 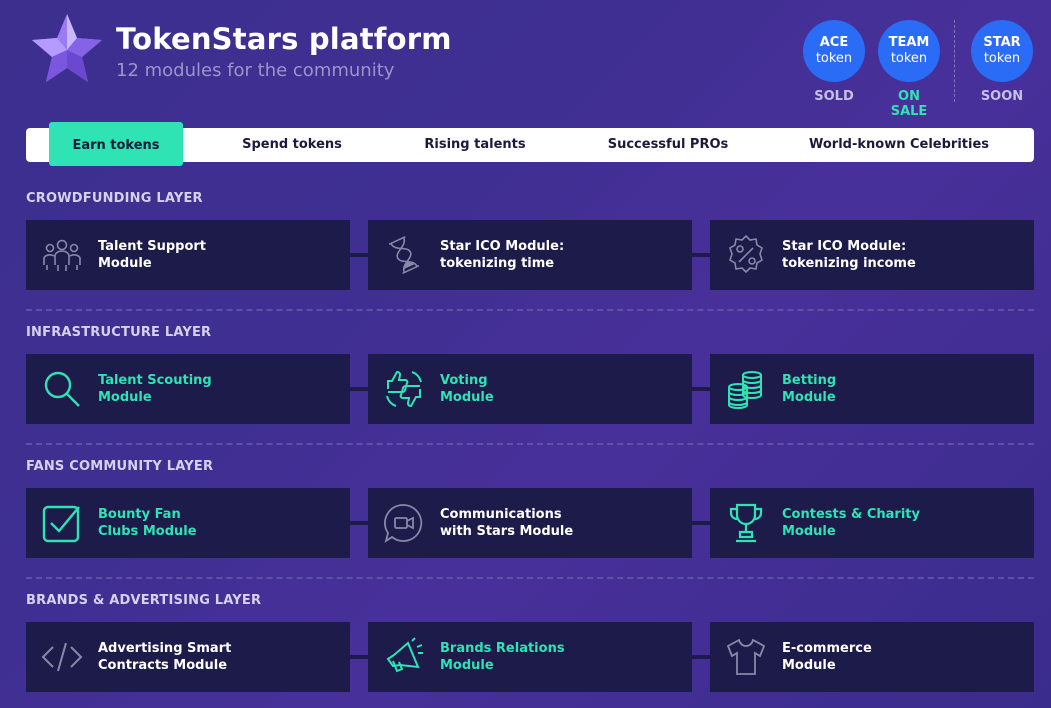 What do you see at coordinates (507, 523) in the screenshot?
I see `module-label: Communications with Stars Module` at bounding box center [507, 523].